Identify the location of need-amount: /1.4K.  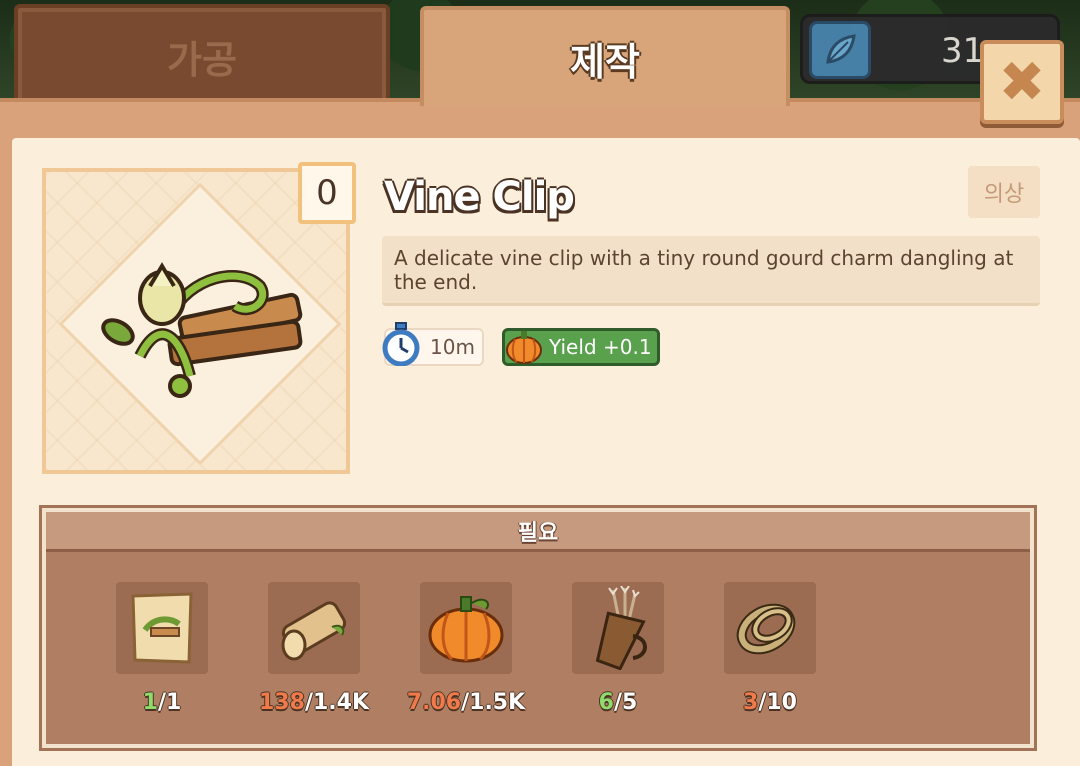
(336, 702).